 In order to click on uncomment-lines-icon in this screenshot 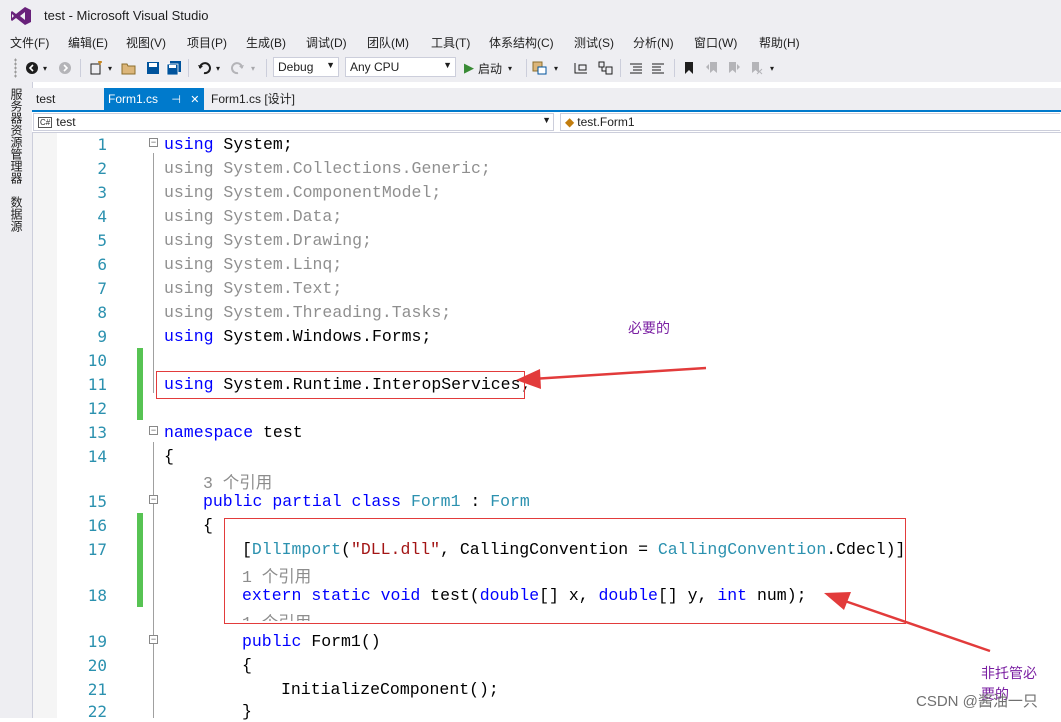, I will do `click(658, 68)`.